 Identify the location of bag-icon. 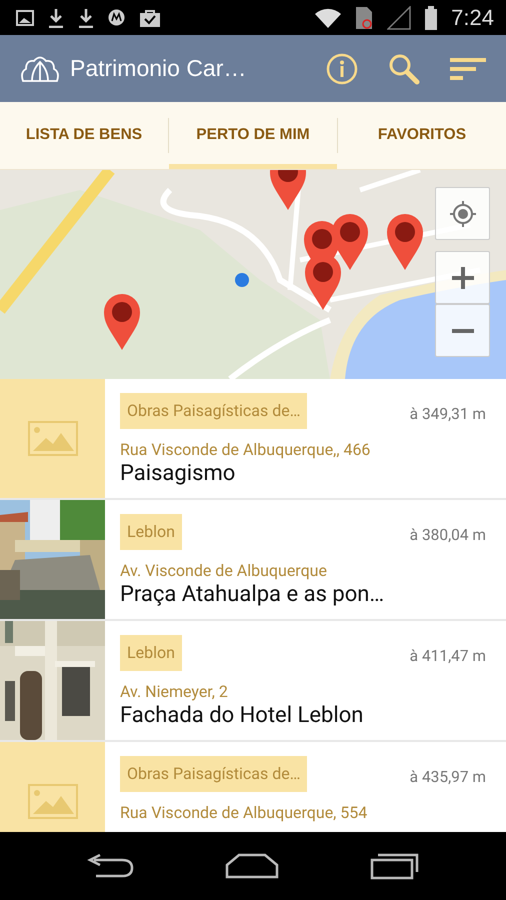
(150, 18).